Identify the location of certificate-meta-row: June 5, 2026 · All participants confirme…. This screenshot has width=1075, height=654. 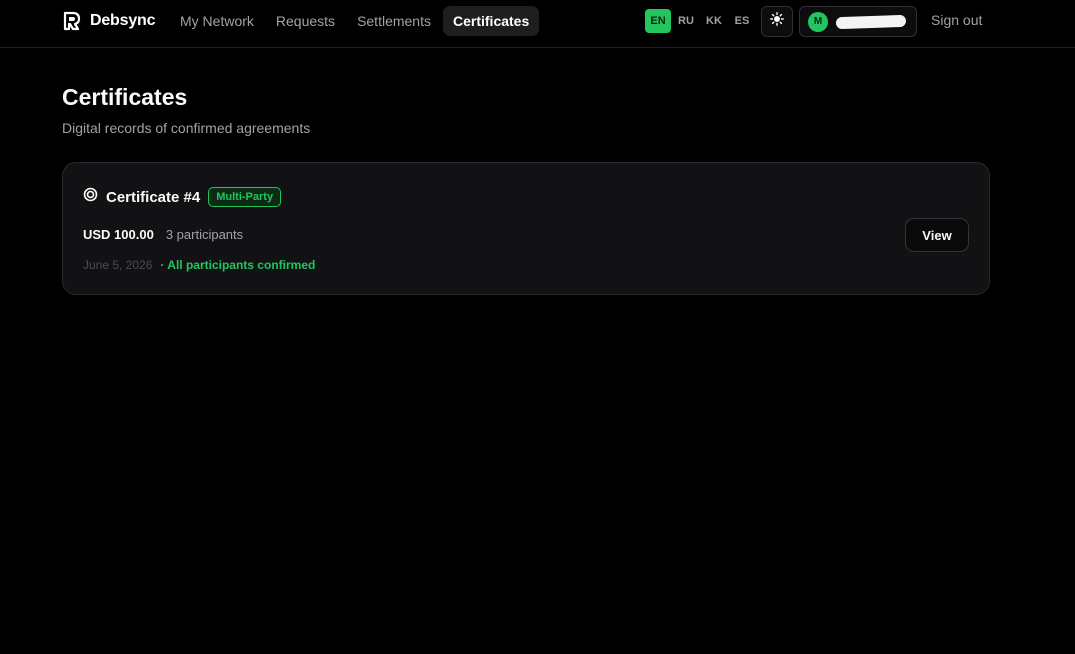
(199, 265).